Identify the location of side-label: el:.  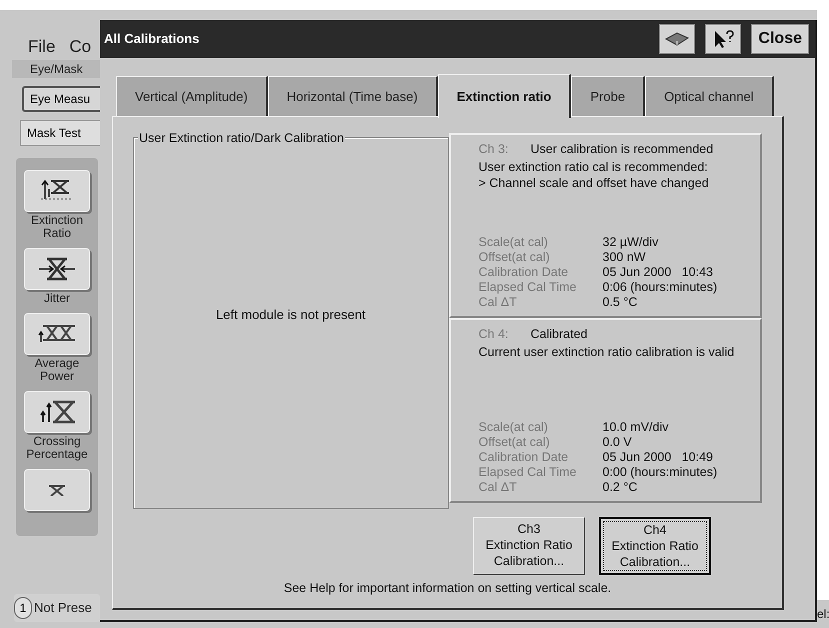
(823, 614).